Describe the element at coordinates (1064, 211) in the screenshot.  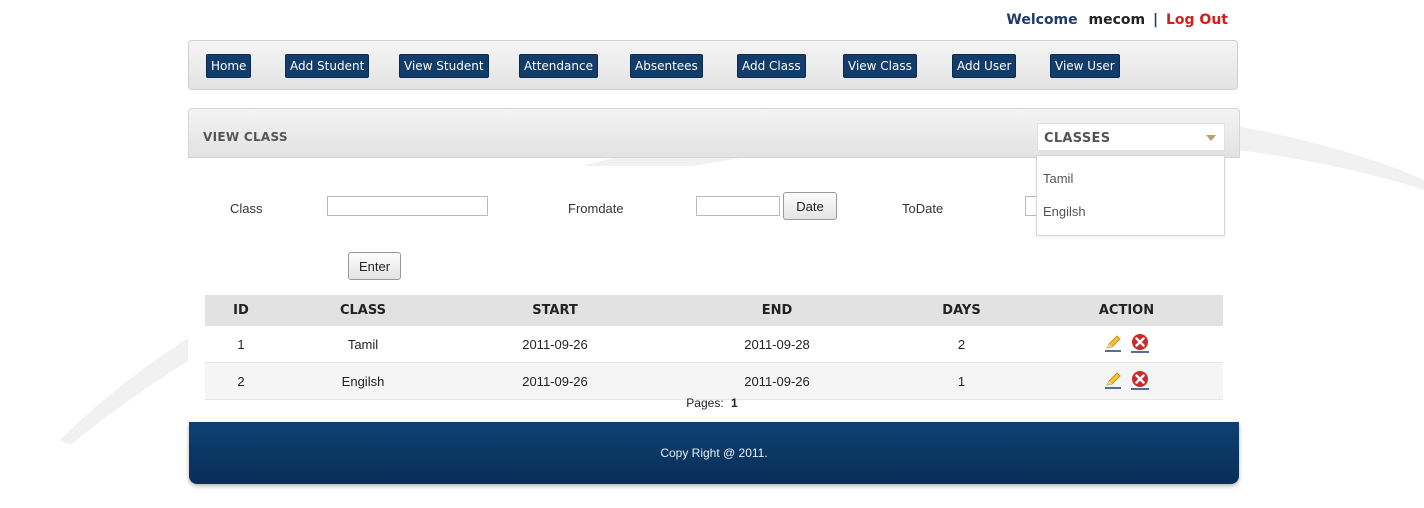
I see `dropdown-option-english: Engilsh` at that location.